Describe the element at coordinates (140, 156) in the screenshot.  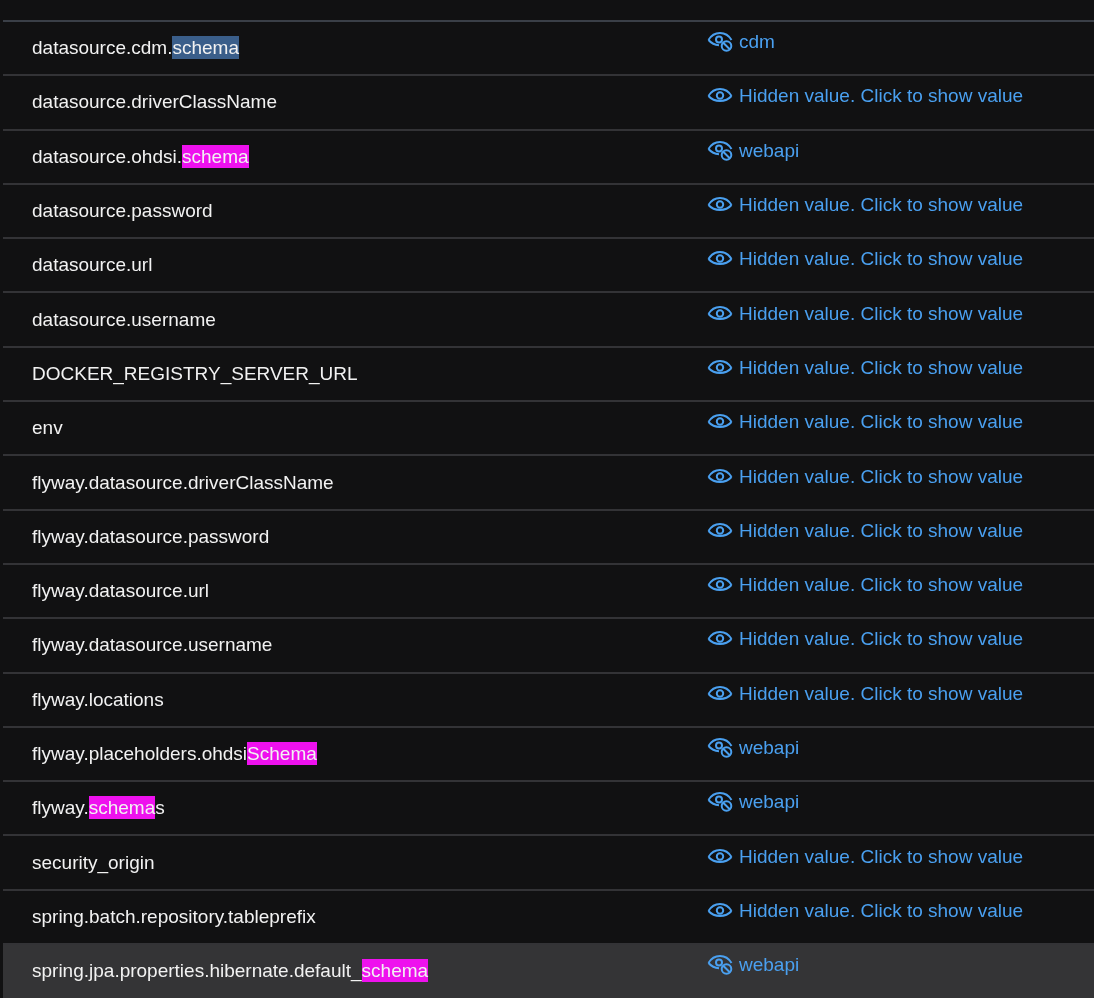
I see `setting-name: datasource.ohdsi.schema` at that location.